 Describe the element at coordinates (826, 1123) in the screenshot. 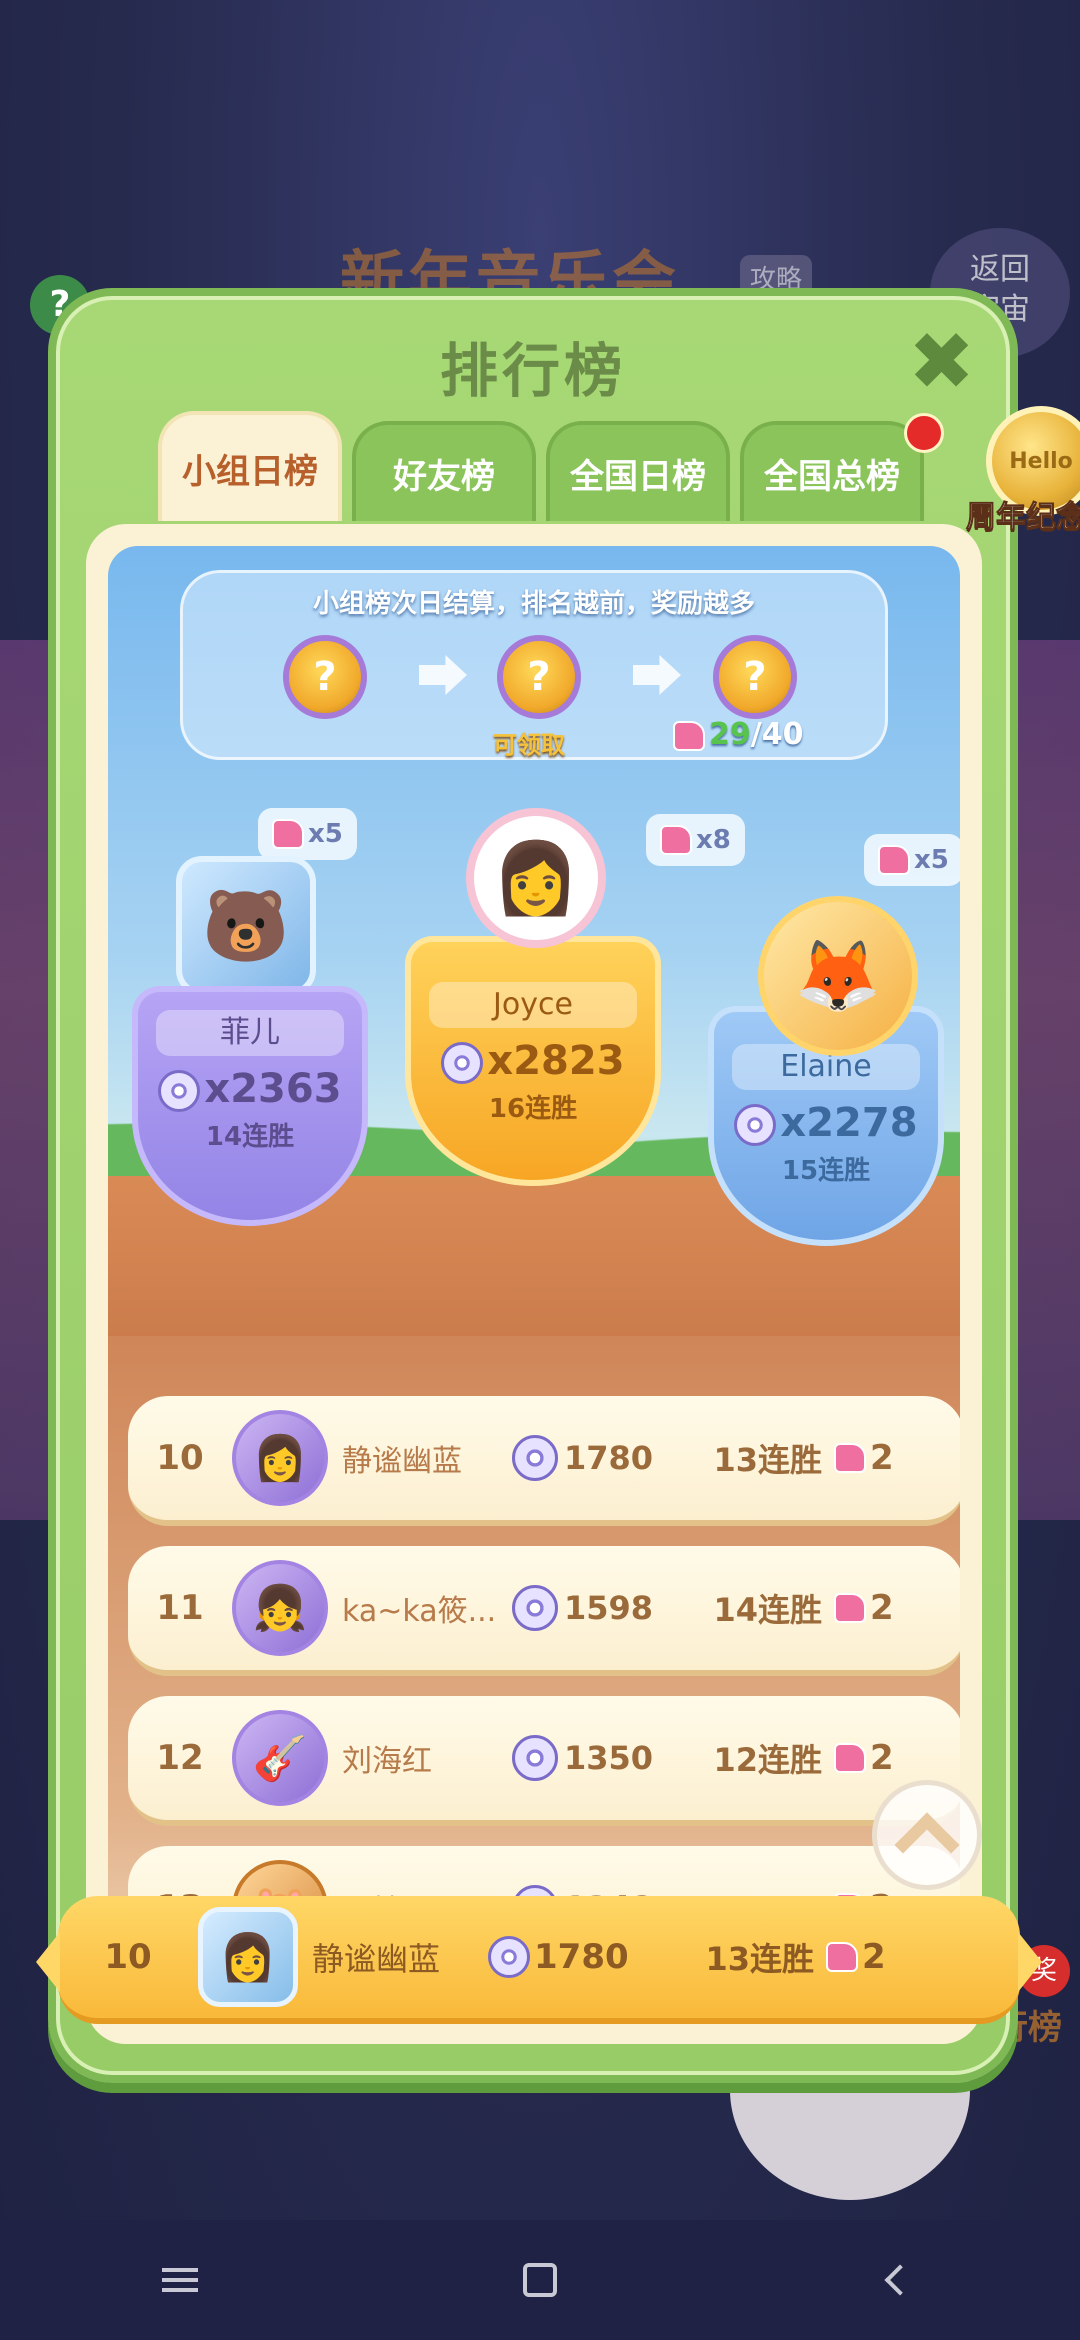

I see `player-score: x2278` at that location.